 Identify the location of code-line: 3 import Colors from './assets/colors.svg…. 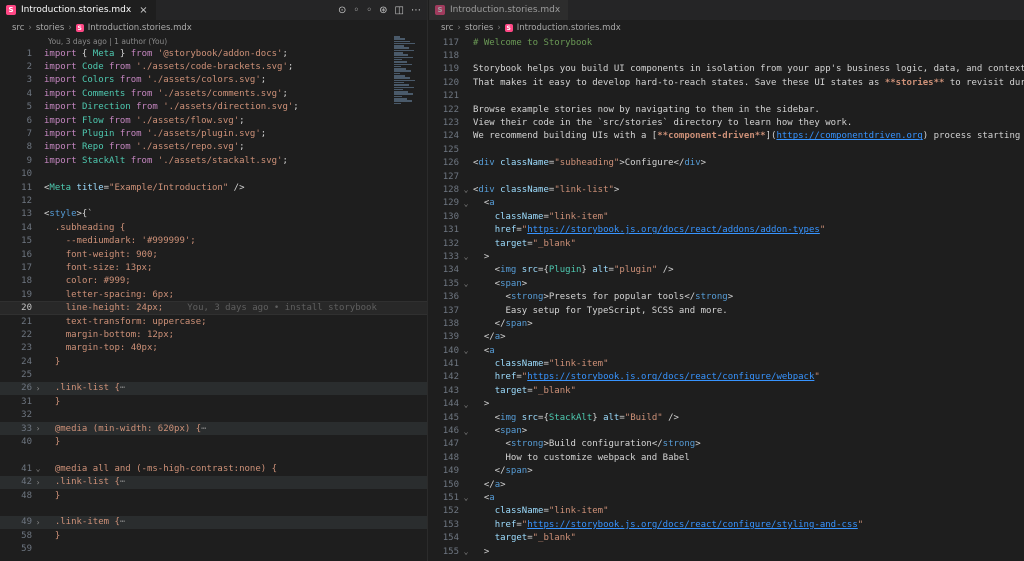
(213, 80).